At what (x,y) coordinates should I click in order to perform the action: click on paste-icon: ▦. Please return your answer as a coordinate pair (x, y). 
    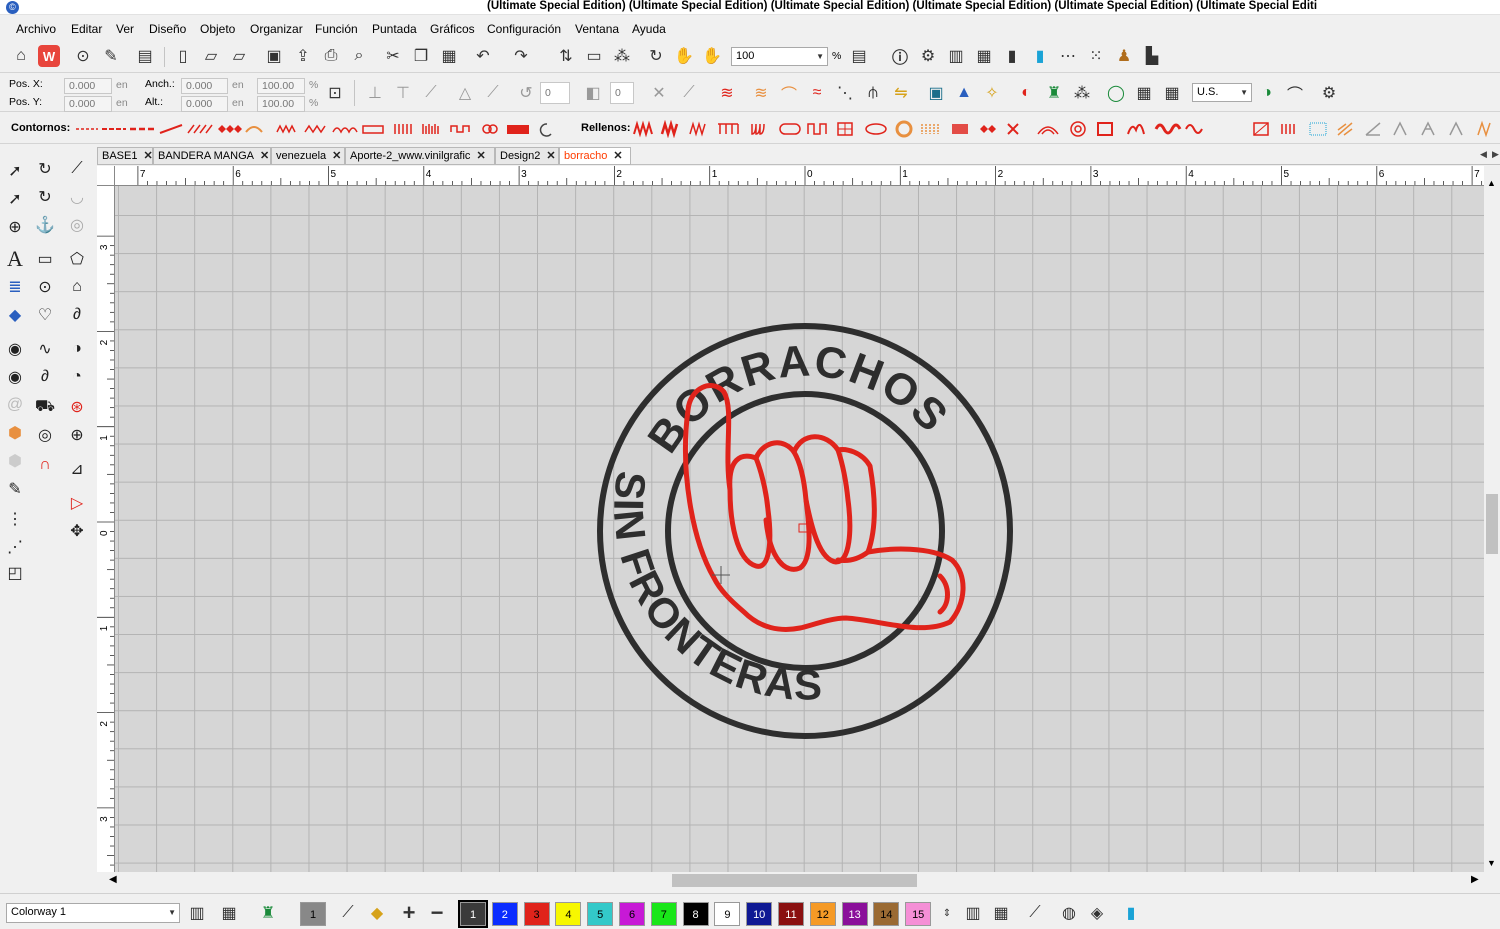
    Looking at the image, I should click on (449, 56).